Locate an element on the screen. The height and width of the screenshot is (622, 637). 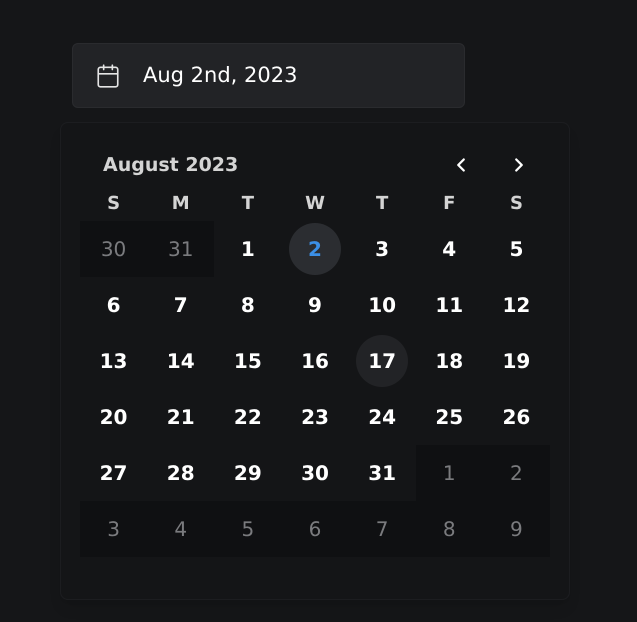
day-button: 7 is located at coordinates (180, 305).